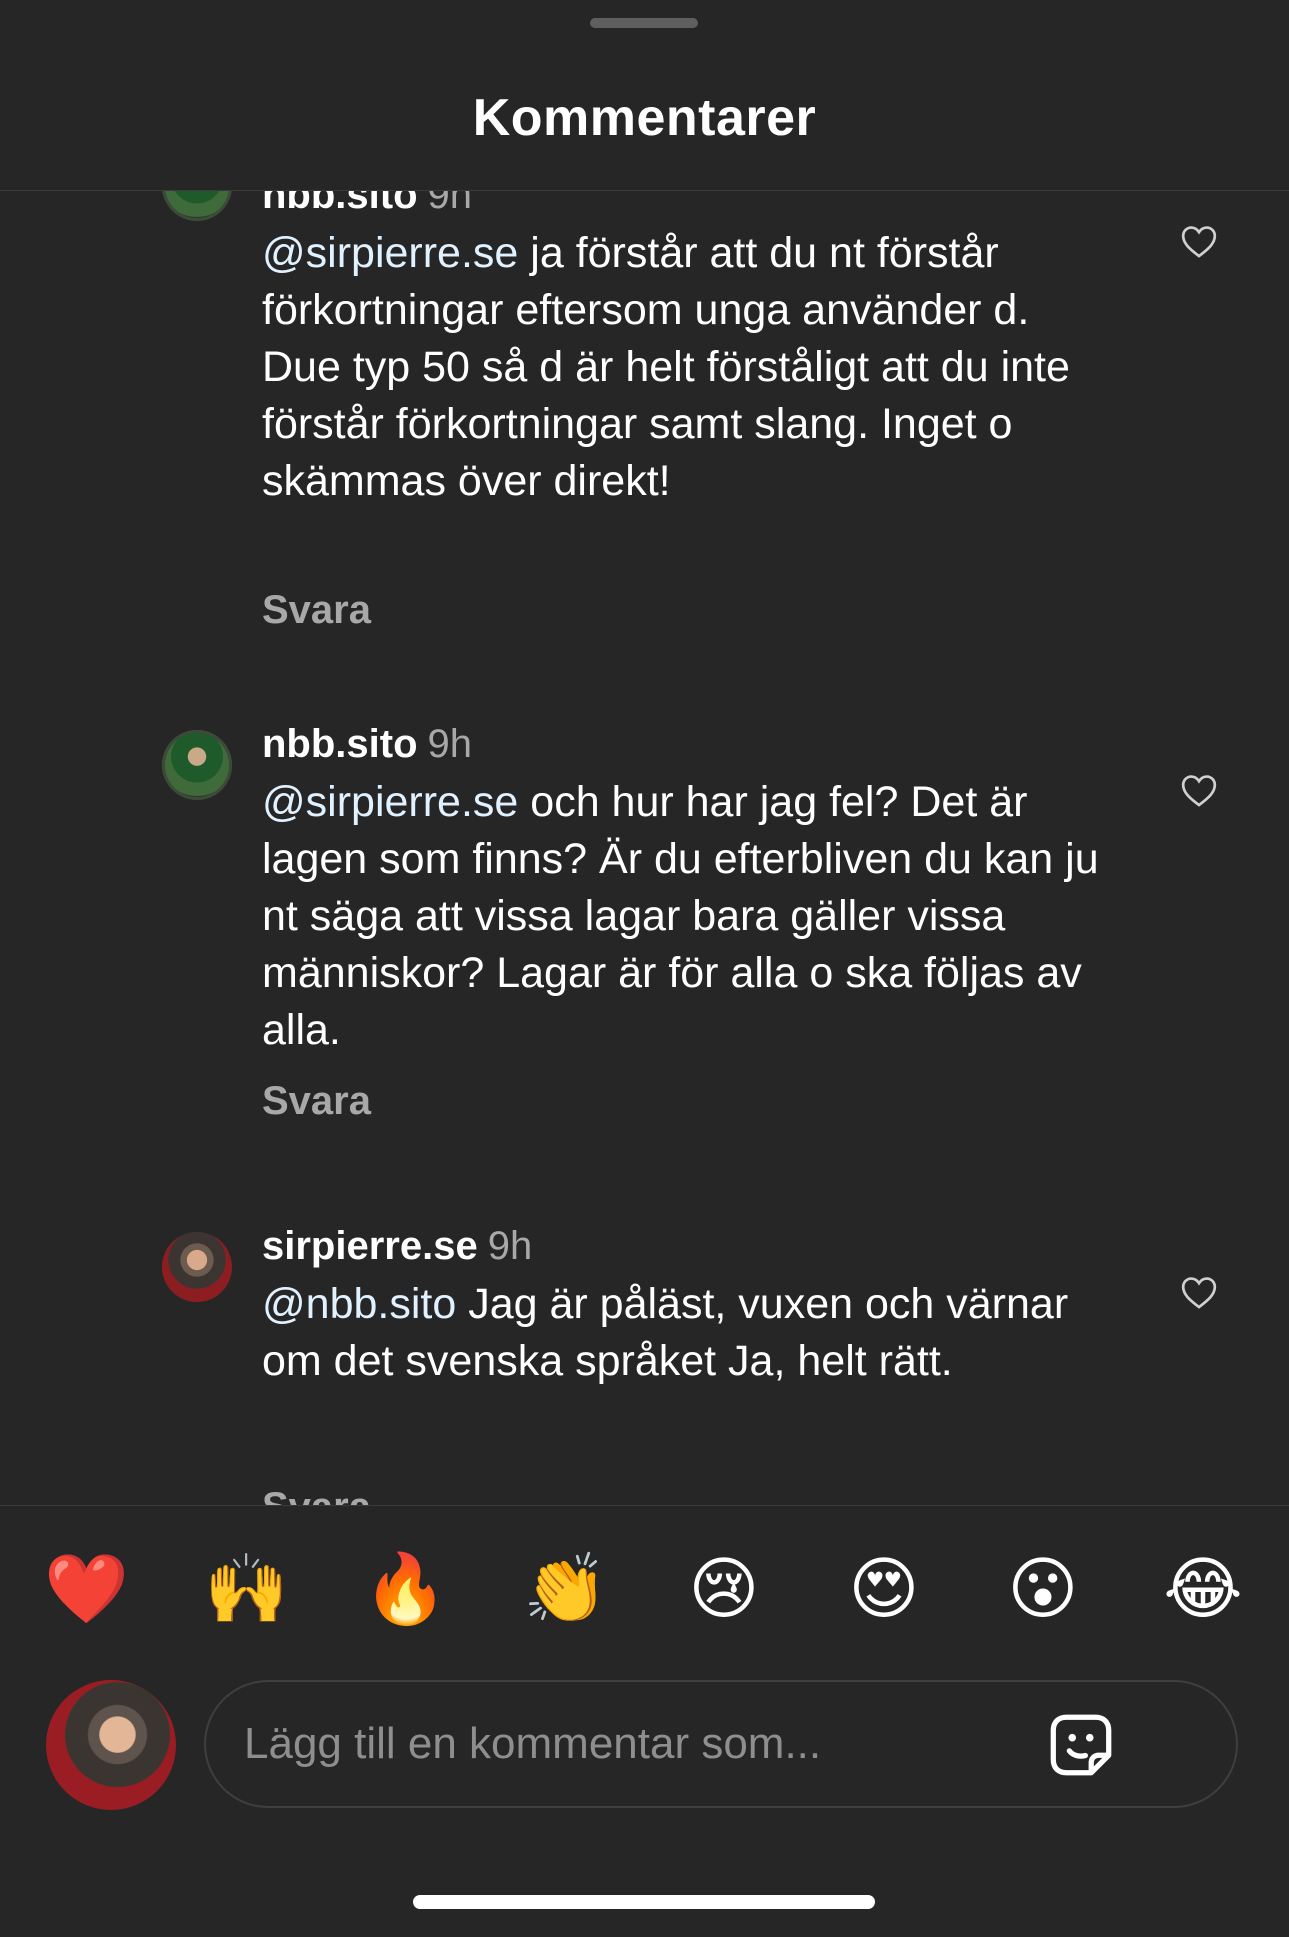 The height and width of the screenshot is (1937, 1289). What do you see at coordinates (86, 1590) in the screenshot?
I see `red-heart-emoji: ❤️` at bounding box center [86, 1590].